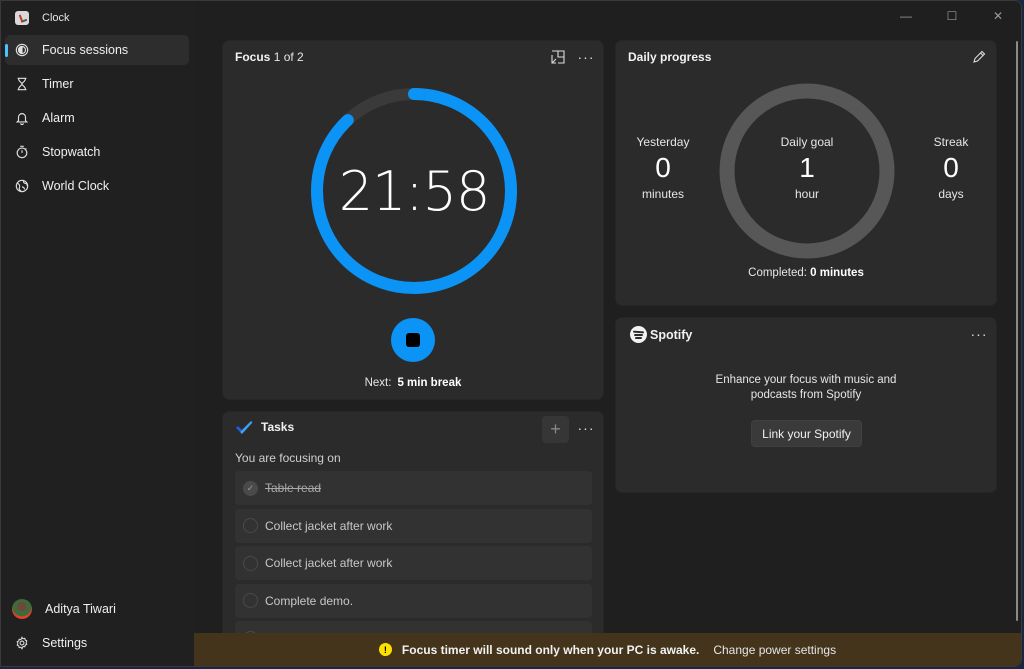 Image resolution: width=1024 pixels, height=669 pixels. I want to click on time-remaining: 21:58, so click(414, 191).